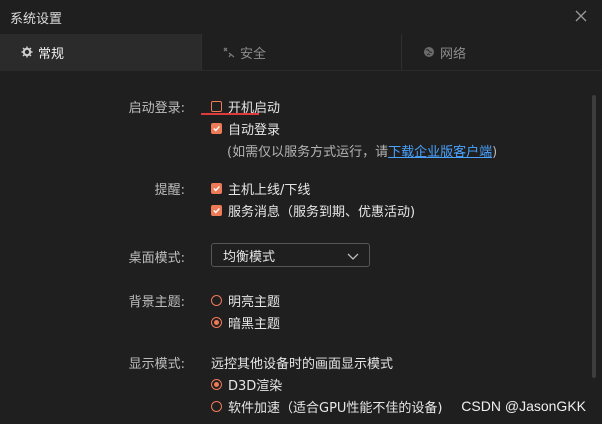 The width and height of the screenshot is (602, 424). I want to click on scrollbar, so click(594, 236).